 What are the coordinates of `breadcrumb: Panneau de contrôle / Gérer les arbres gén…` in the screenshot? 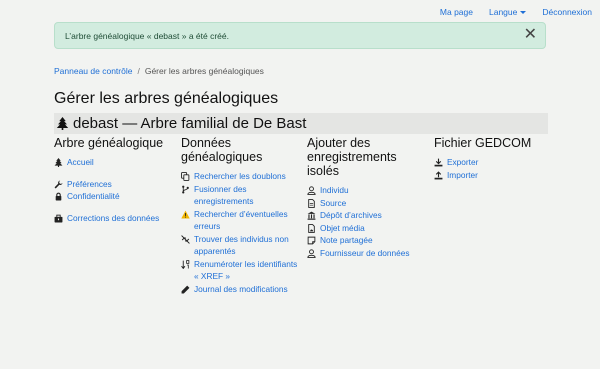 It's located at (159, 71).